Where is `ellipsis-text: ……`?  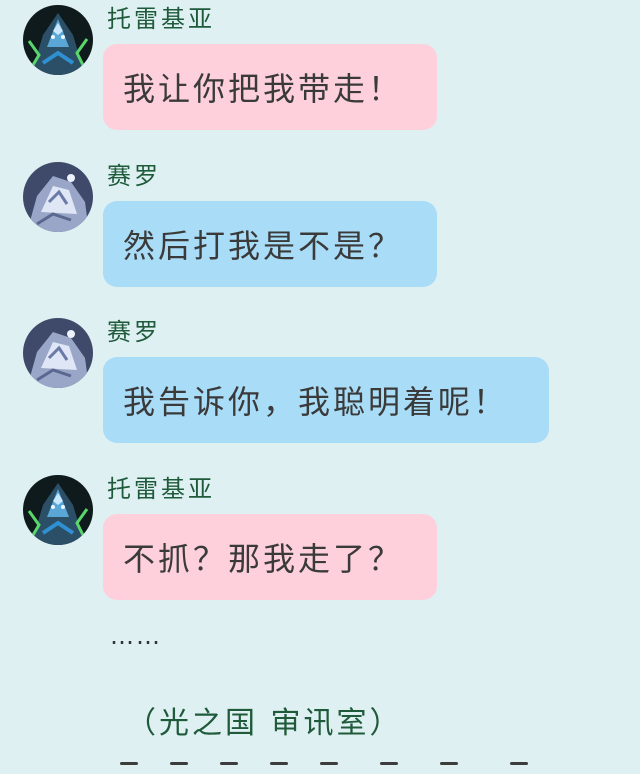 ellipsis-text: …… is located at coordinates (136, 636).